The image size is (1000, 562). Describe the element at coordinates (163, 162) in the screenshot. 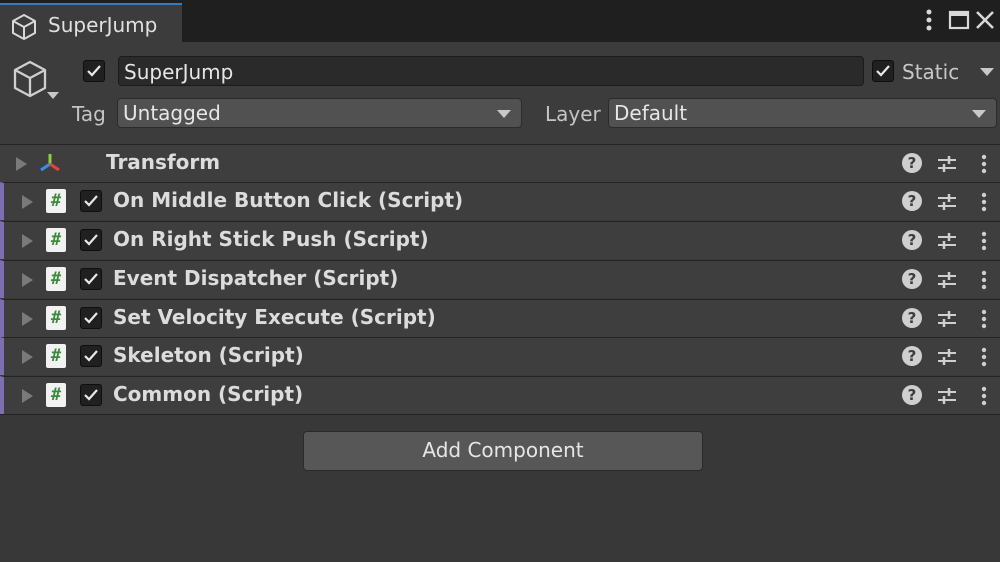

I see `component-title: Transform` at that location.